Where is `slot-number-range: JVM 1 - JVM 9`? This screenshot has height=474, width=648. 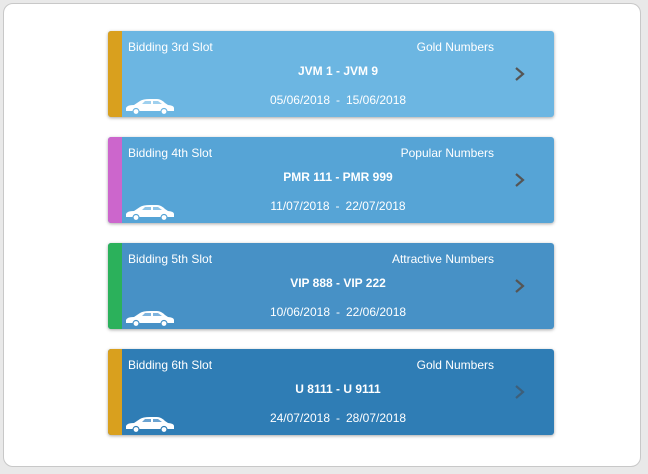
slot-number-range: JVM 1 - JVM 9 is located at coordinates (338, 71).